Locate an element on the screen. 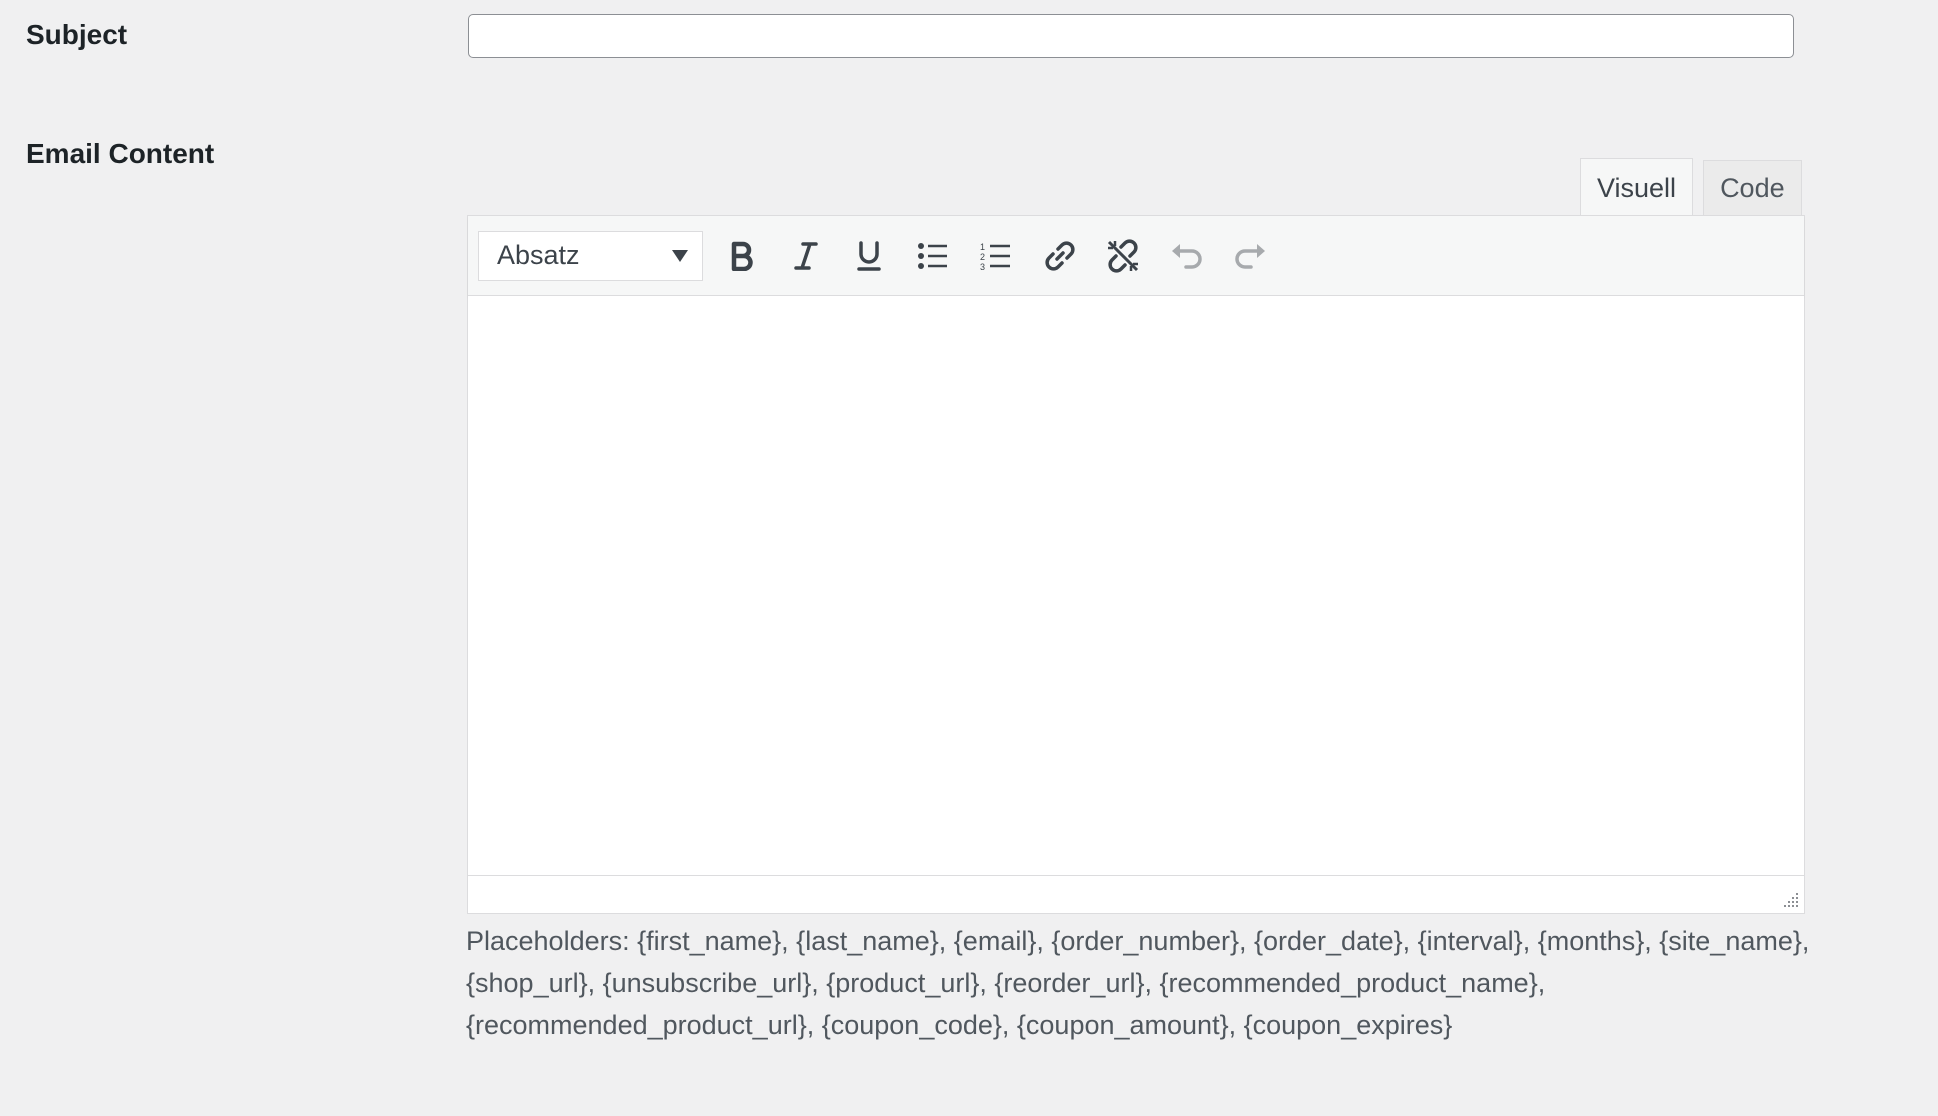  unlink-icon is located at coordinates (1123, 255).